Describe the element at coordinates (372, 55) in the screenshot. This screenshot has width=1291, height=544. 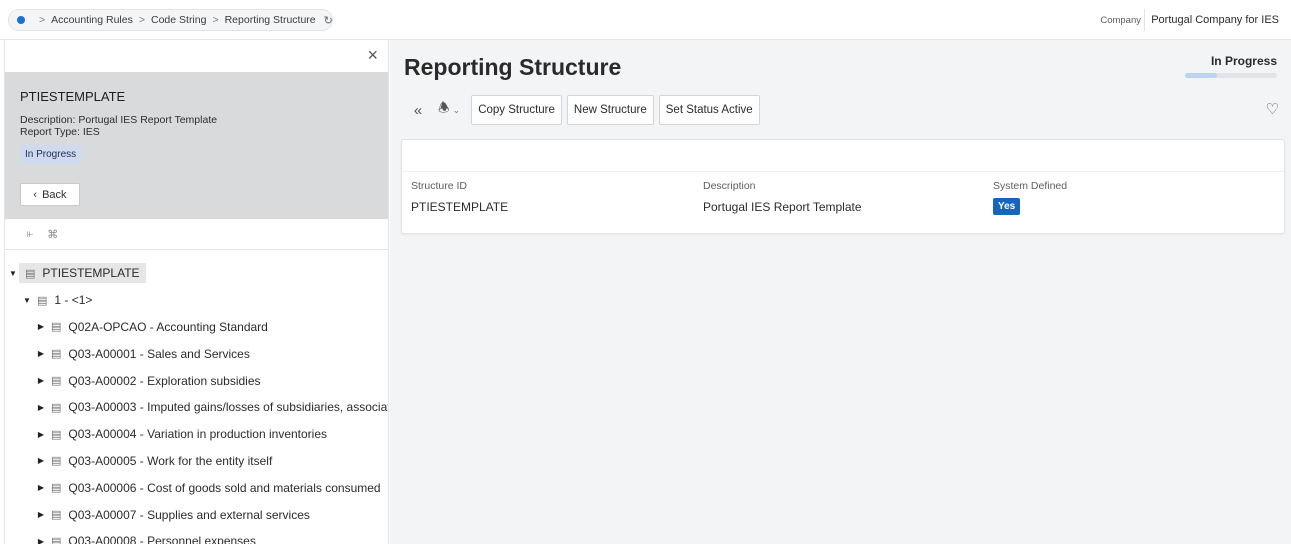
I see `close-icon: ×` at that location.